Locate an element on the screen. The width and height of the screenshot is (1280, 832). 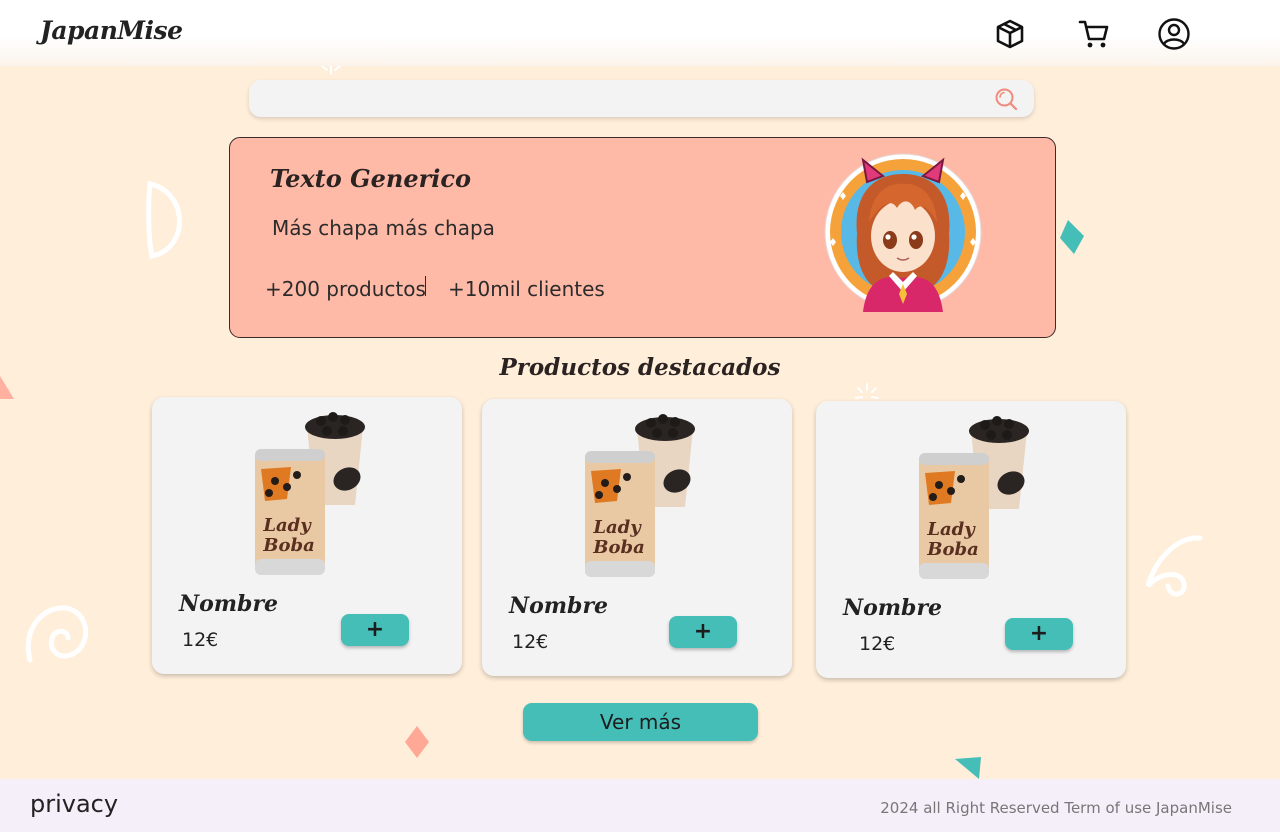
decor-spiral-left is located at coordinates (57, 634).